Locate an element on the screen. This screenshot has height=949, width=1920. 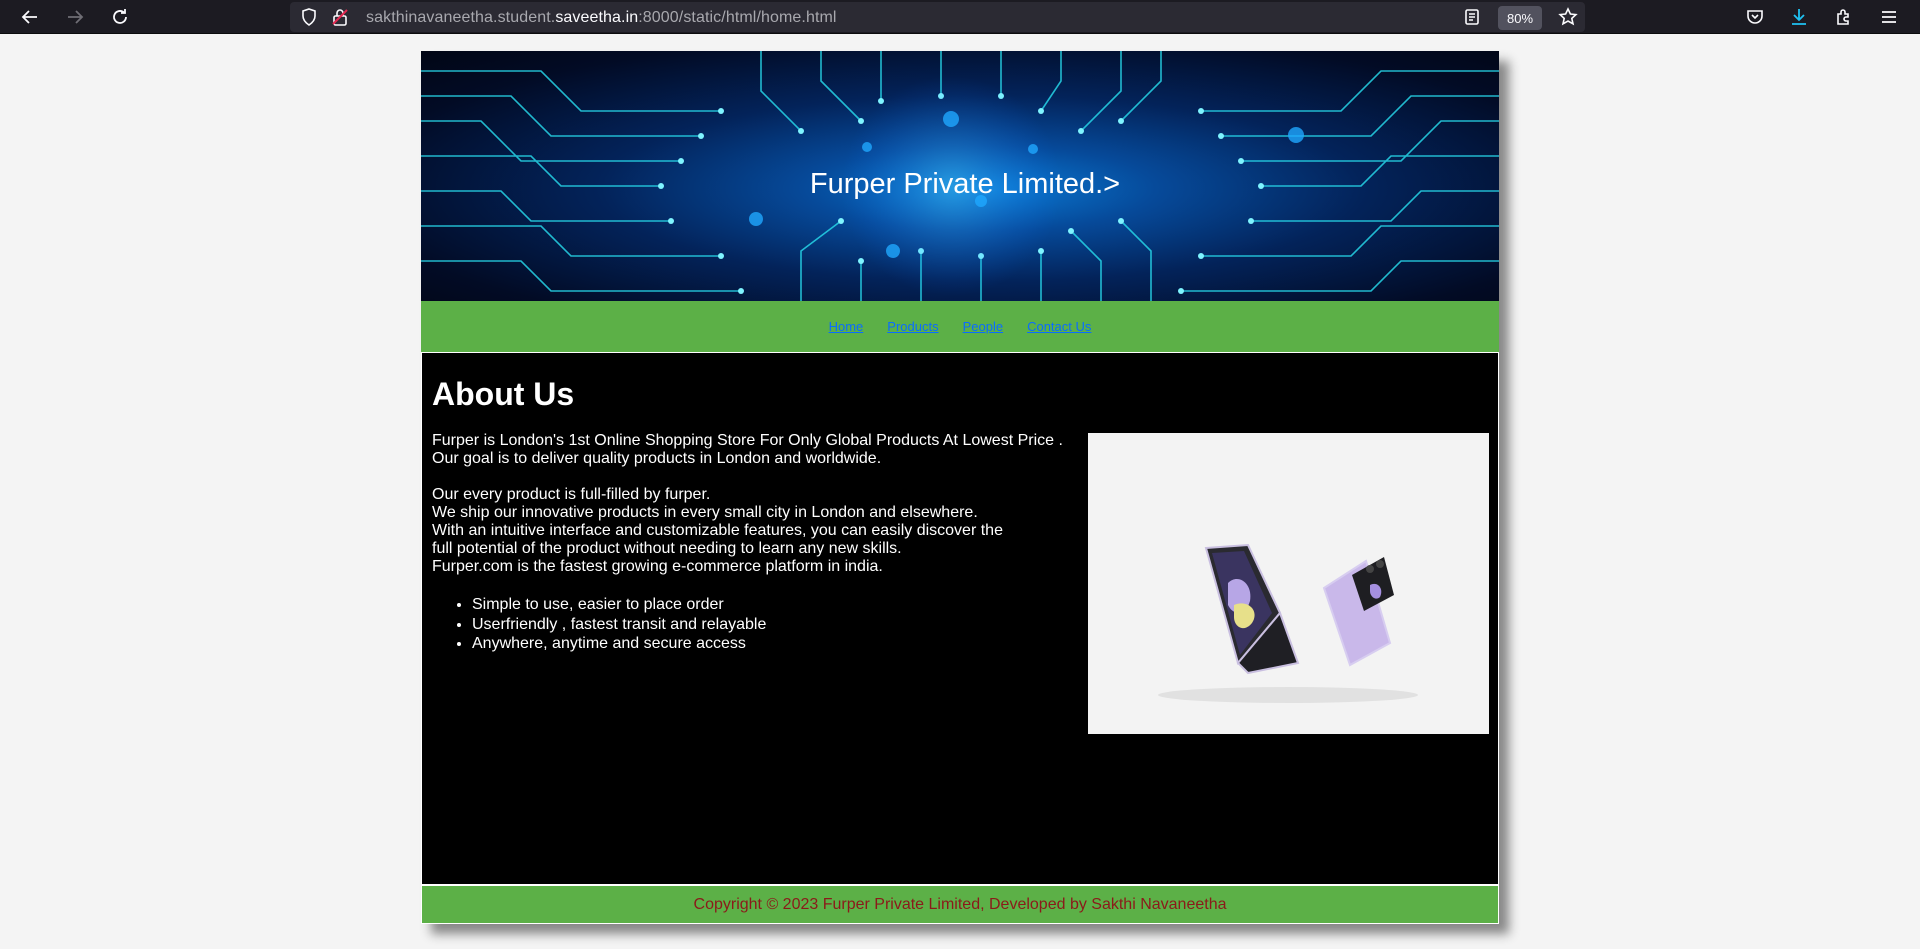
zoom-level-badge: 80% is located at coordinates (1520, 18).